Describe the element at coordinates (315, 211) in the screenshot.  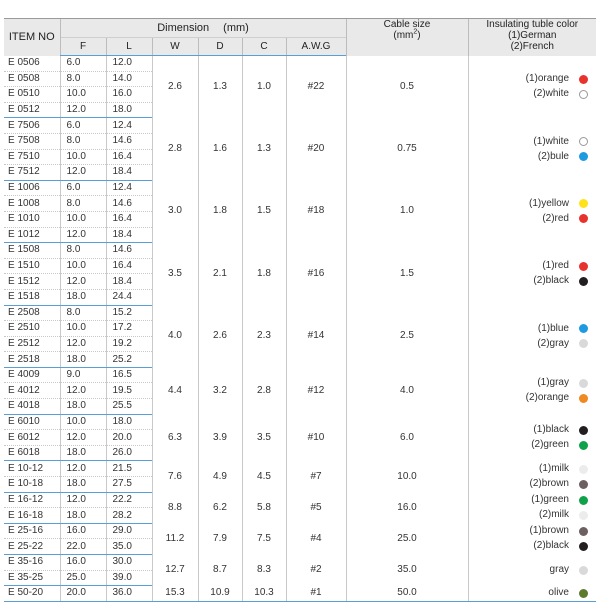
I see `awg-cell: #18` at that location.